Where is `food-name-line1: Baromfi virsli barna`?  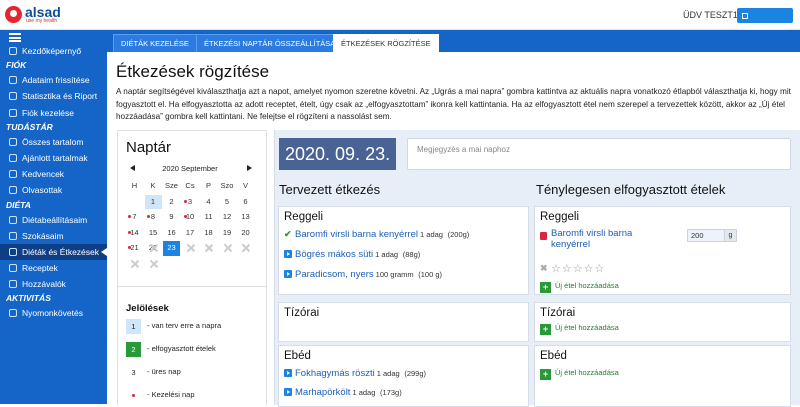 food-name-line1: Baromfi virsli barna is located at coordinates (592, 233).